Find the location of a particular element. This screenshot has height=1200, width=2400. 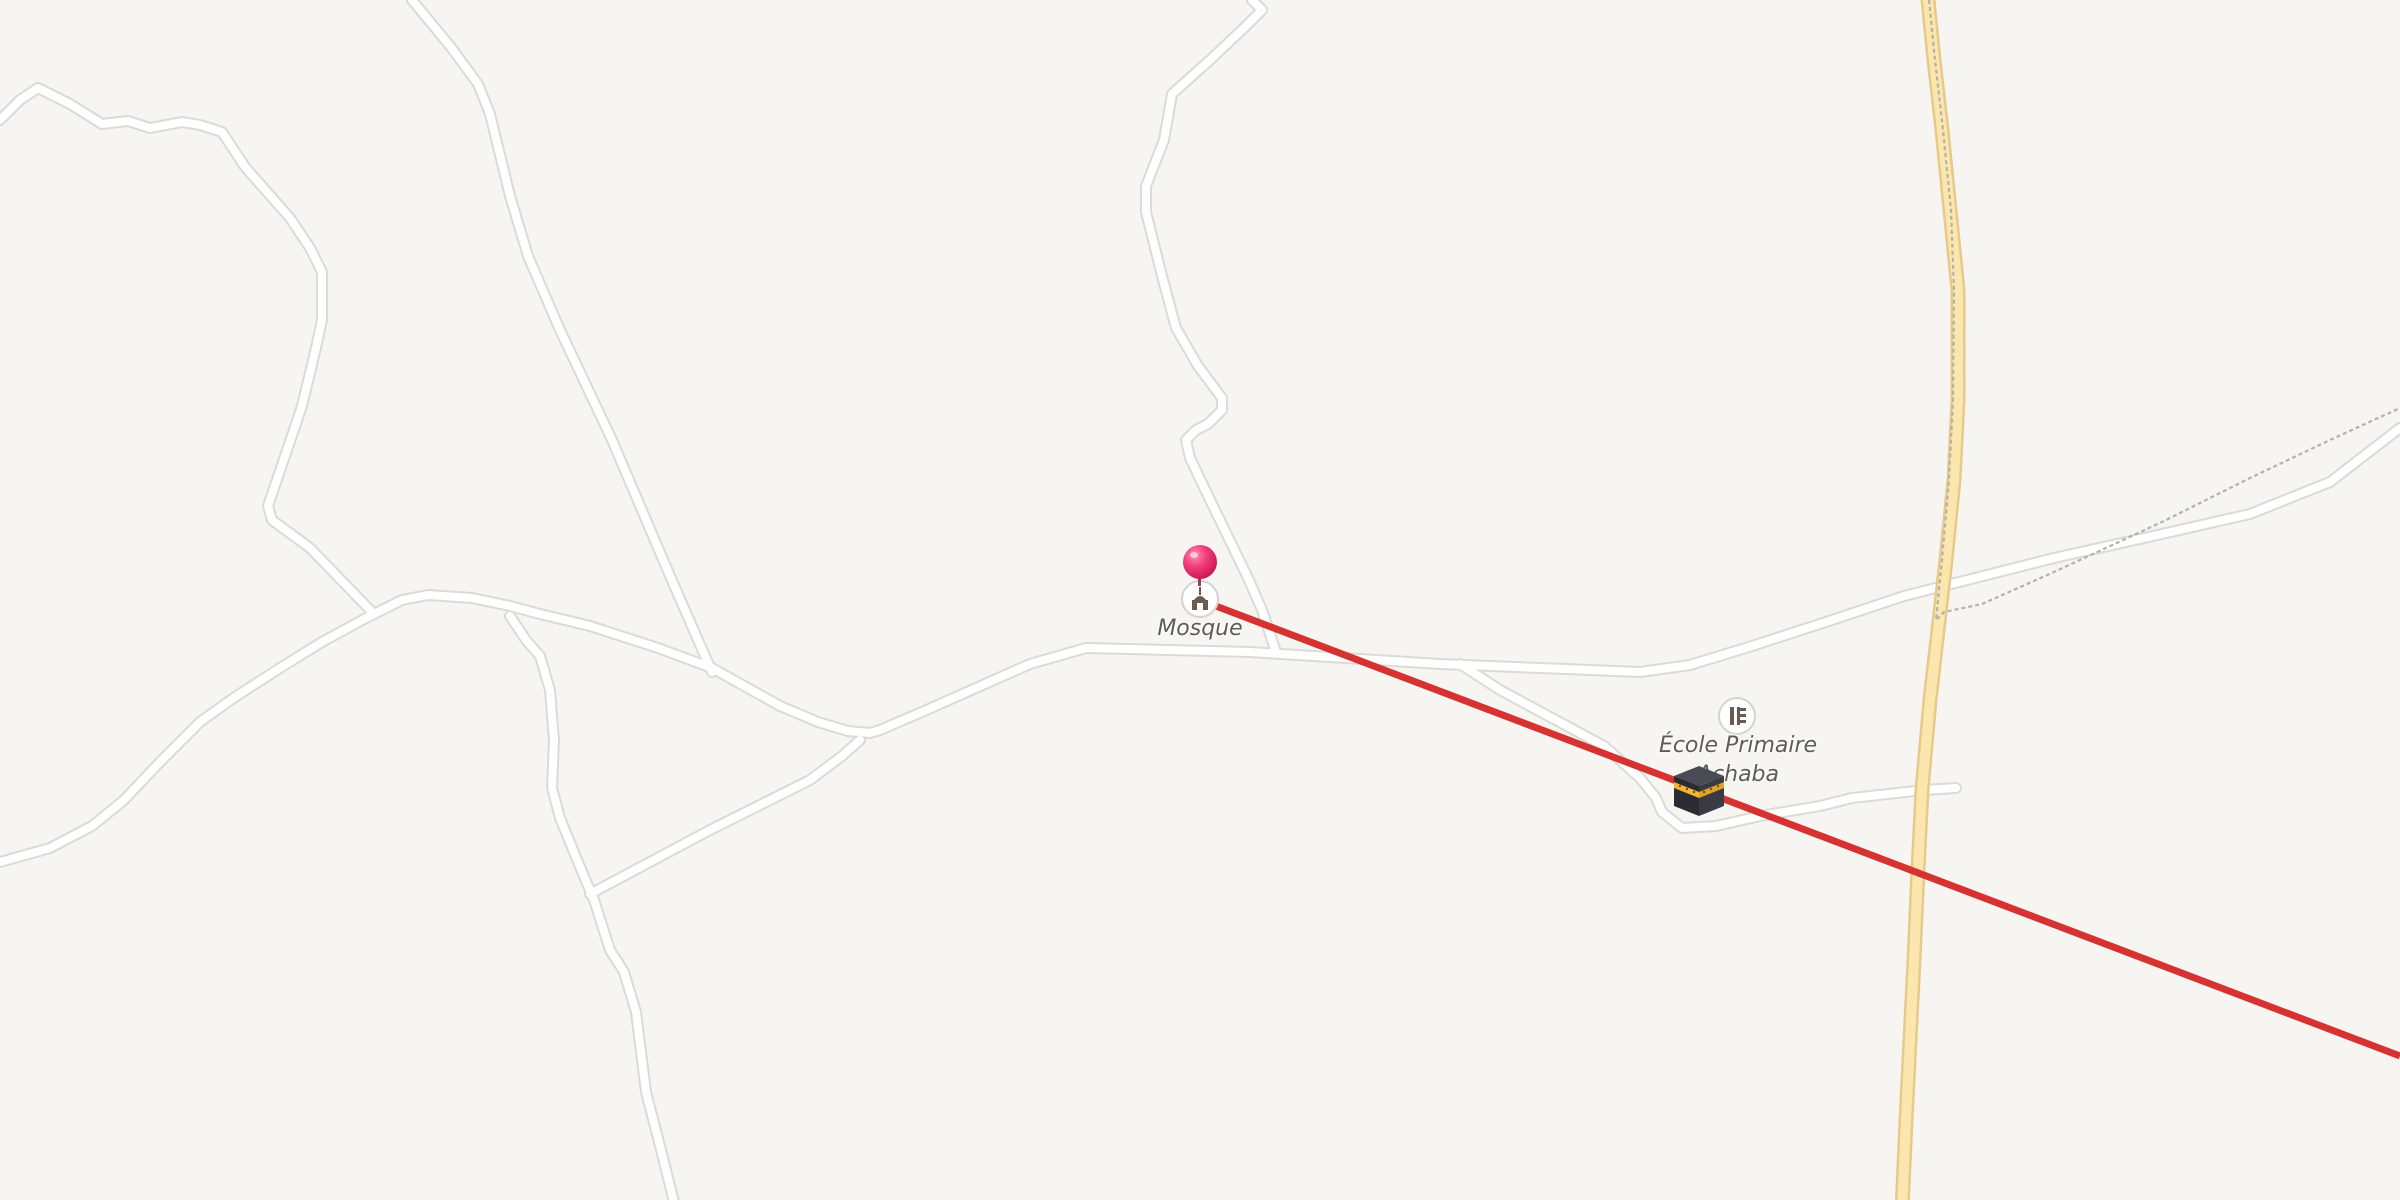

poi-label-school: École Primaire Achaba is located at coordinates (1738, 760).